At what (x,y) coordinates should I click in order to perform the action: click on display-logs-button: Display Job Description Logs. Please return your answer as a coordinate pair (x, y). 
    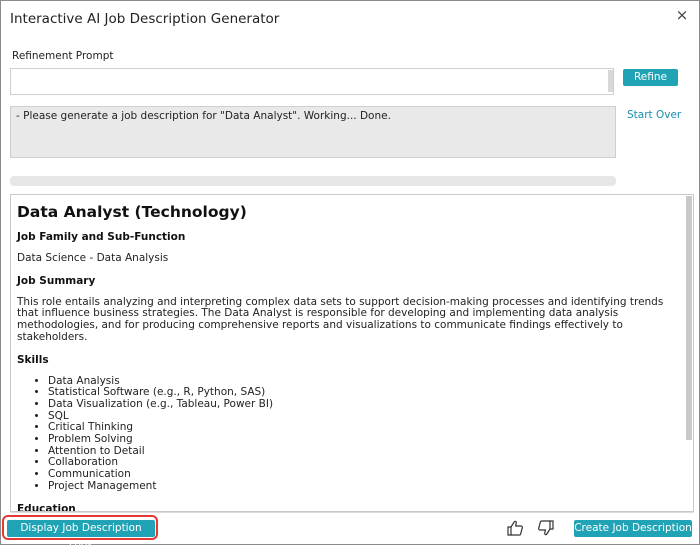
    Looking at the image, I should click on (81, 535).